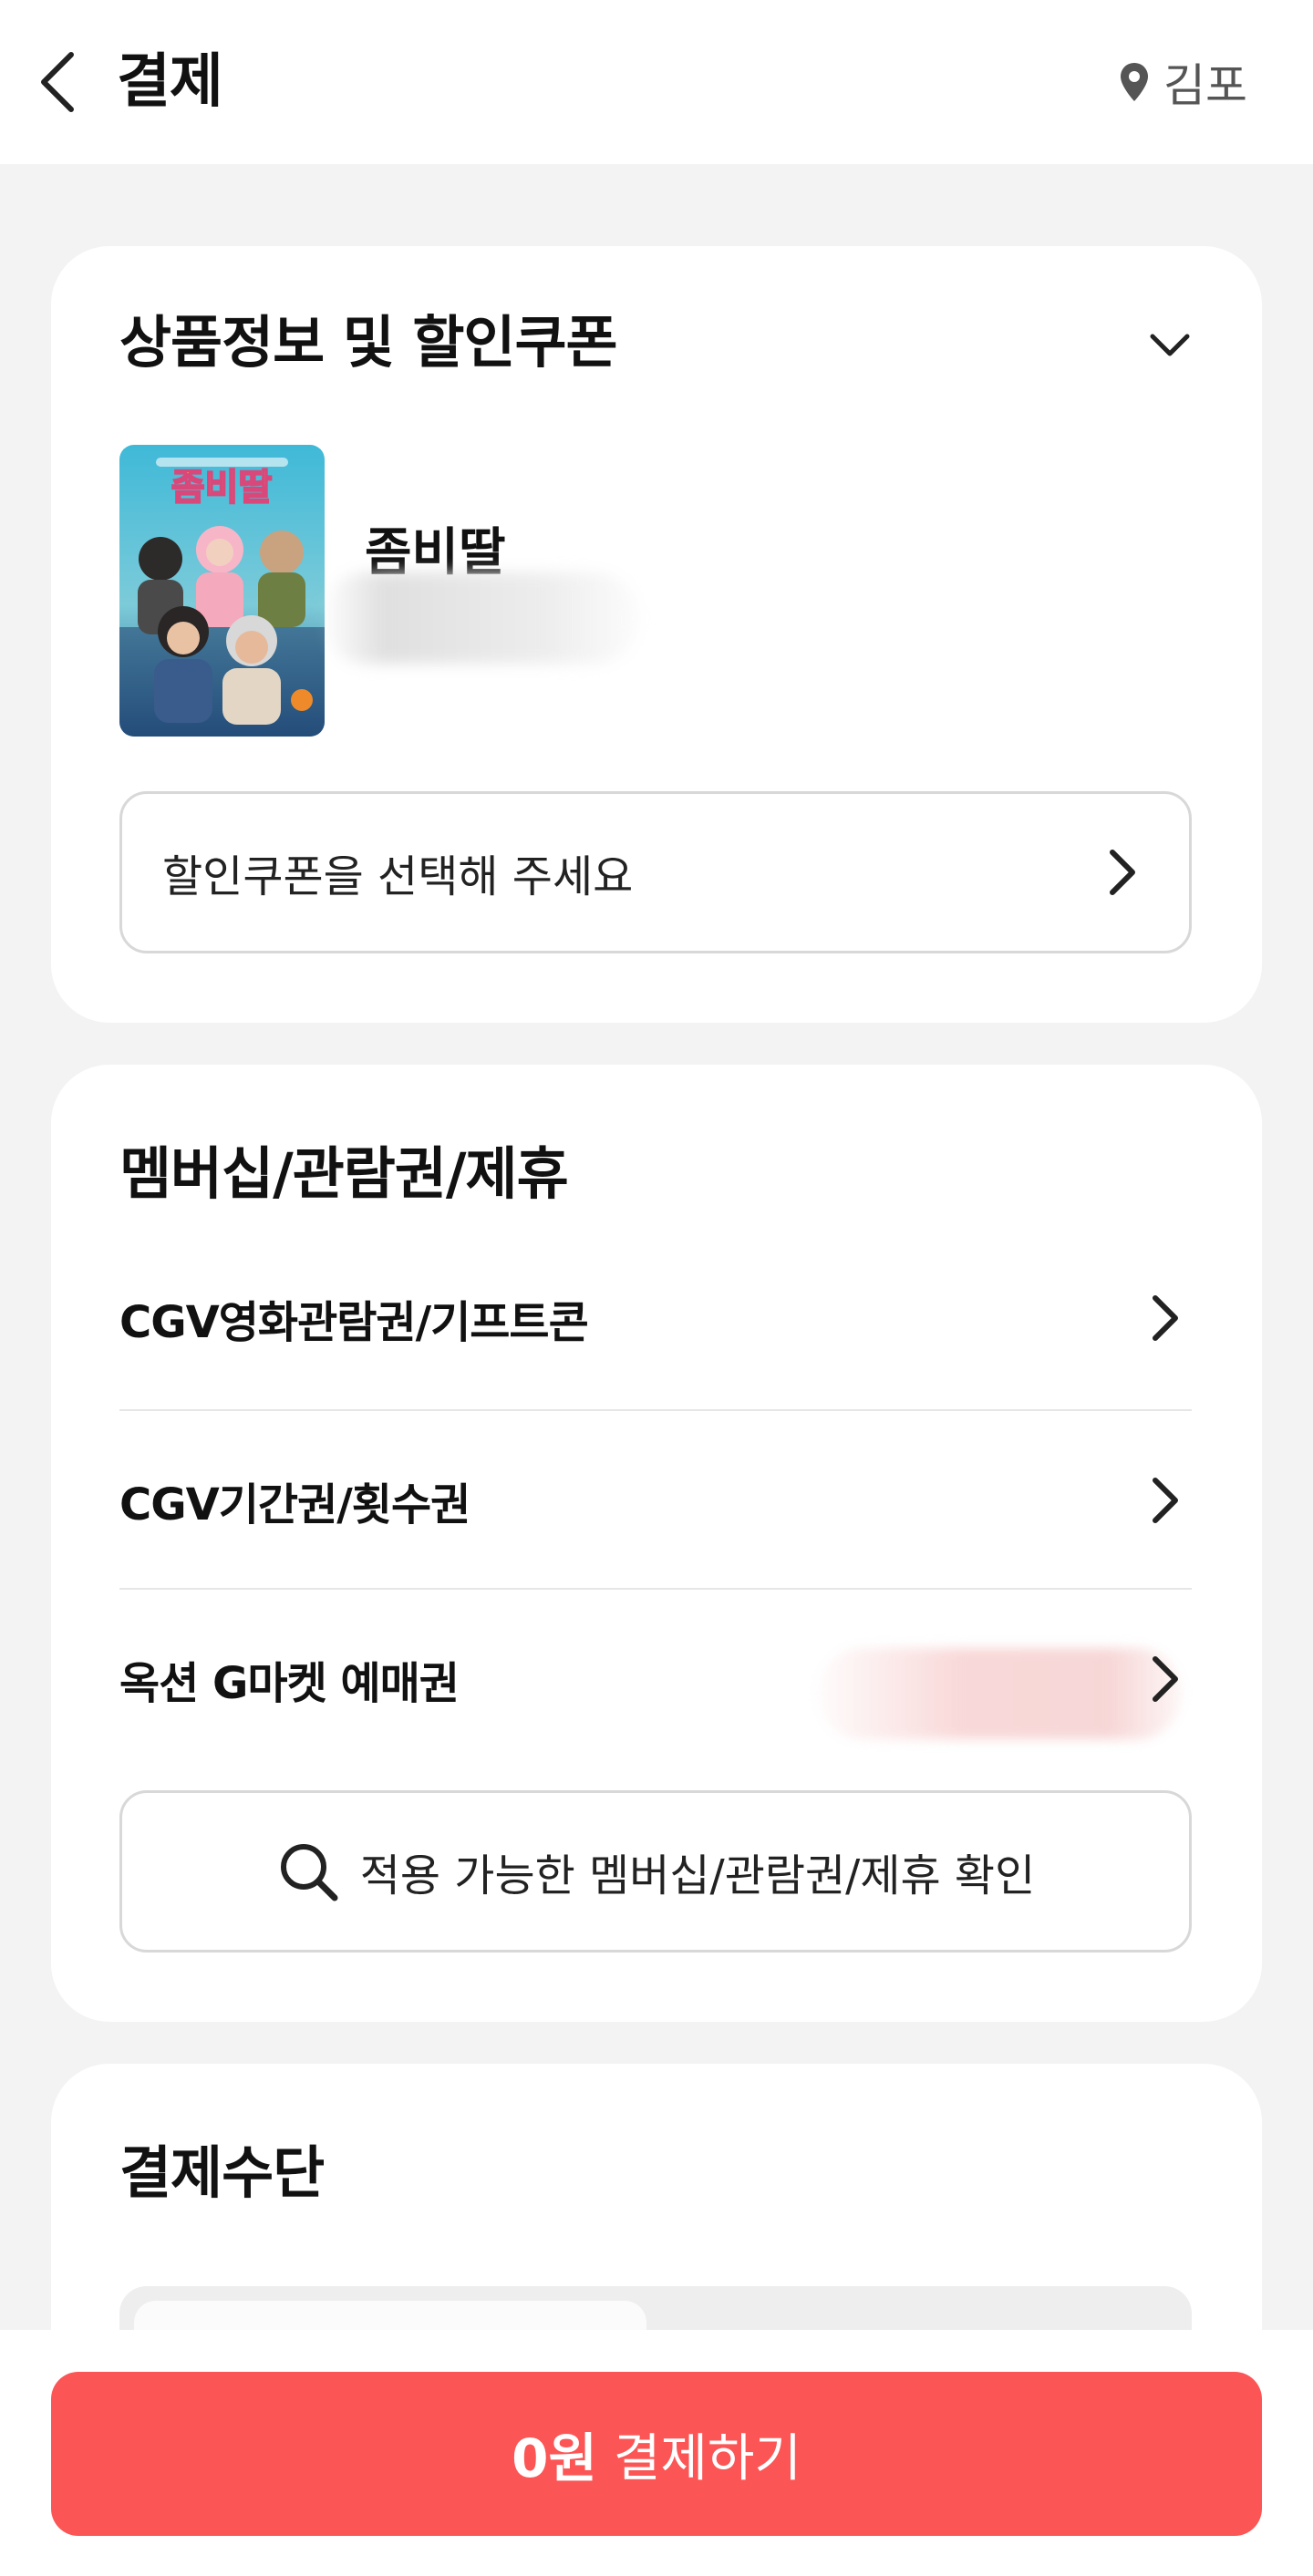 The width and height of the screenshot is (1313, 2576). What do you see at coordinates (222, 591) in the screenshot?
I see `movie-poster: 좀비딸` at bounding box center [222, 591].